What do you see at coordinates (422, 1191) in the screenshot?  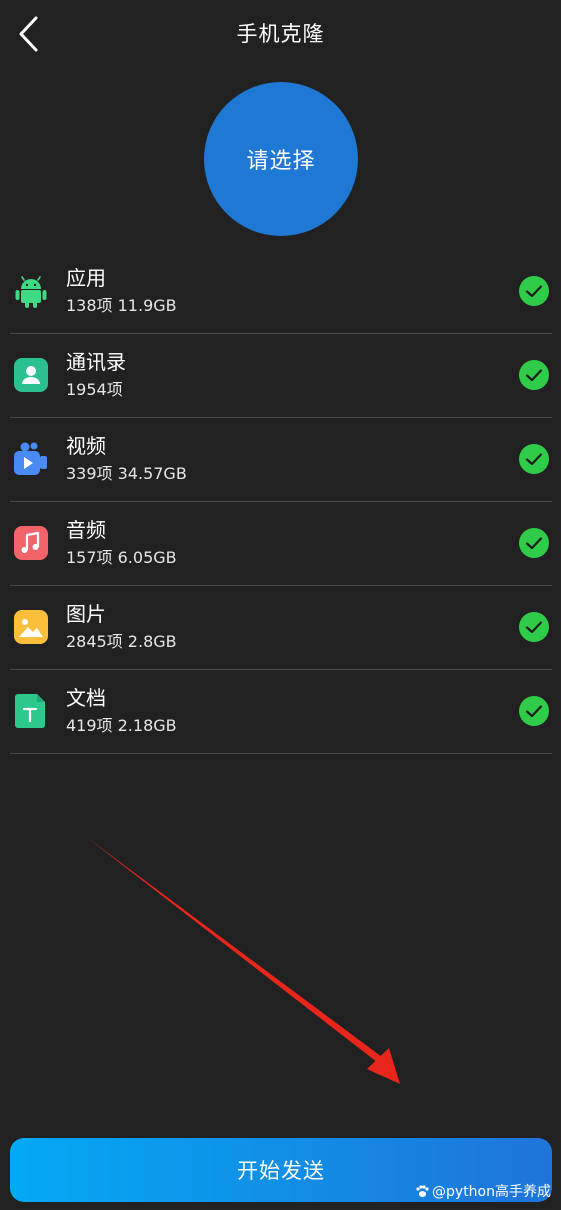 I see `paw-icon` at bounding box center [422, 1191].